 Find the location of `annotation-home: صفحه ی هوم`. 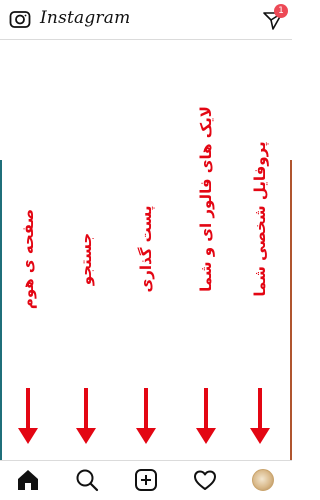

annotation-home: صفحه ی هوم is located at coordinates (28, 250).